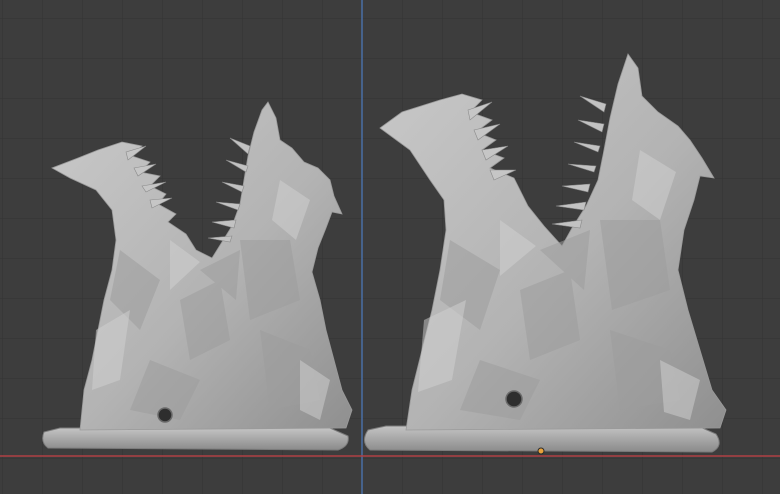 Image resolution: width=780 pixels, height=494 pixels. What do you see at coordinates (514, 399) in the screenshot?
I see `mesh-right-mount-hole` at bounding box center [514, 399].